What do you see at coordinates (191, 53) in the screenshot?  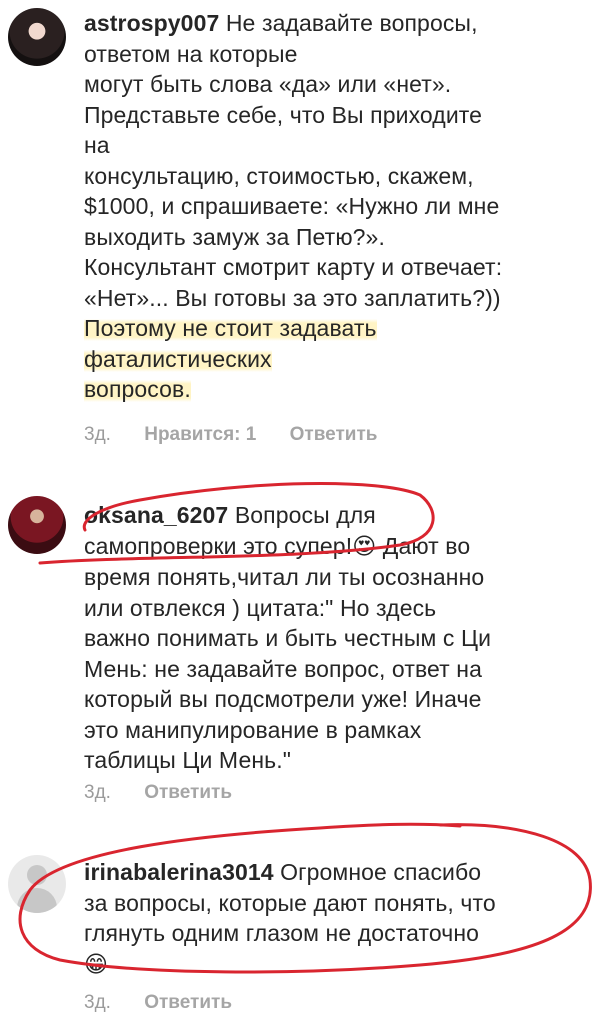 I see `comment-line: ответом на которые` at bounding box center [191, 53].